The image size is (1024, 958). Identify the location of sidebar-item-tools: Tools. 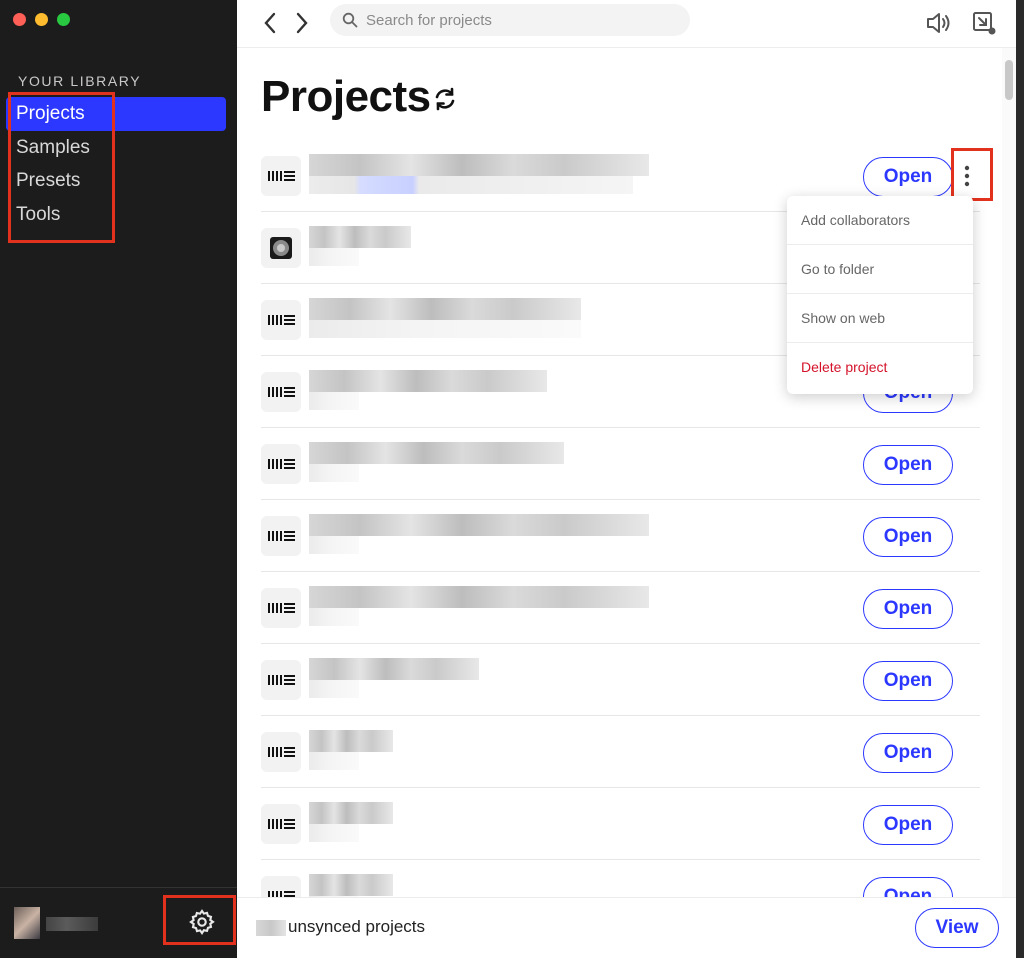
(116, 215).